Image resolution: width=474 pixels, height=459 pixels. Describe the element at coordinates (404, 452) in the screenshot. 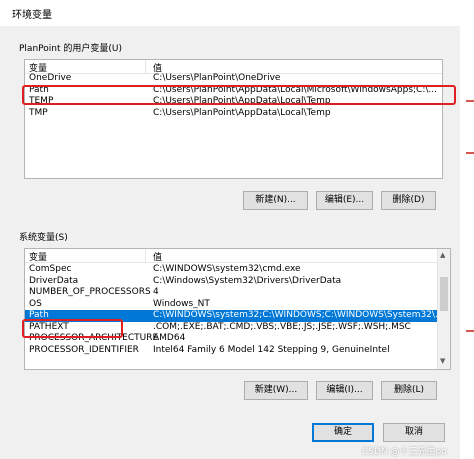

I see `watermark: CSDN @十三先生po` at that location.